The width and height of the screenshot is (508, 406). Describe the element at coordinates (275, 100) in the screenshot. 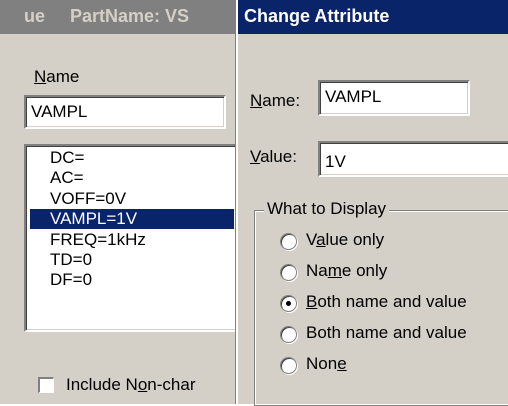

I see `dialog-name-label: Name:` at that location.